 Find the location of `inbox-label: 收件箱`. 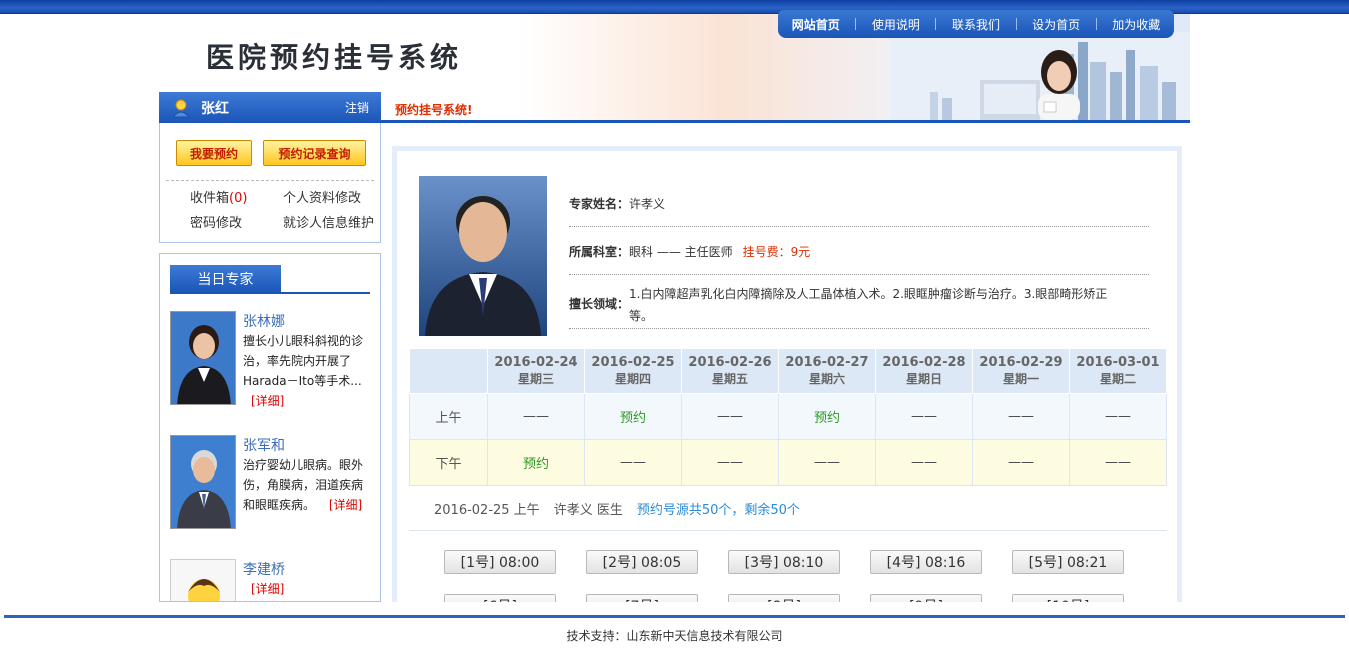

inbox-label: 收件箱 is located at coordinates (210, 198).